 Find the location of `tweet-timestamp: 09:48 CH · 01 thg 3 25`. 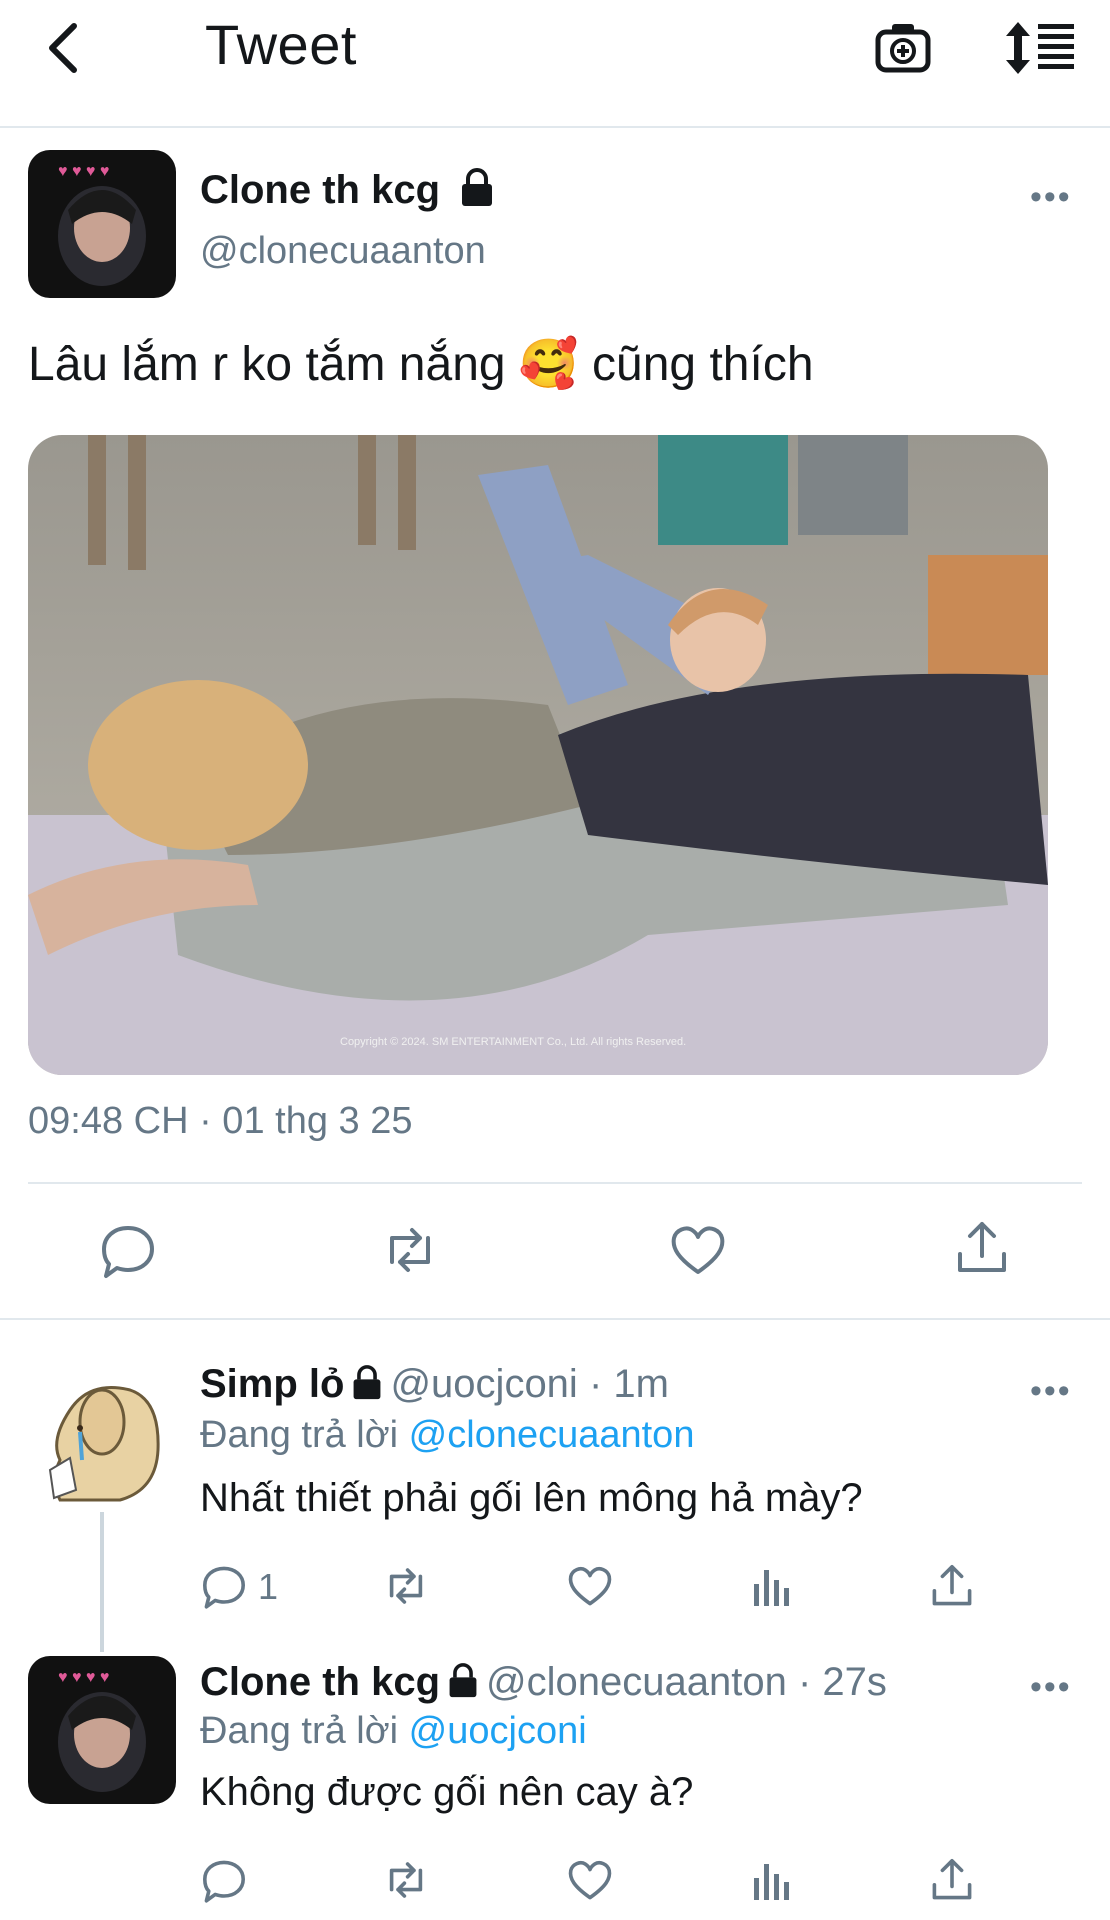

tweet-timestamp: 09:48 CH · 01 thg 3 25 is located at coordinates (220, 1121).